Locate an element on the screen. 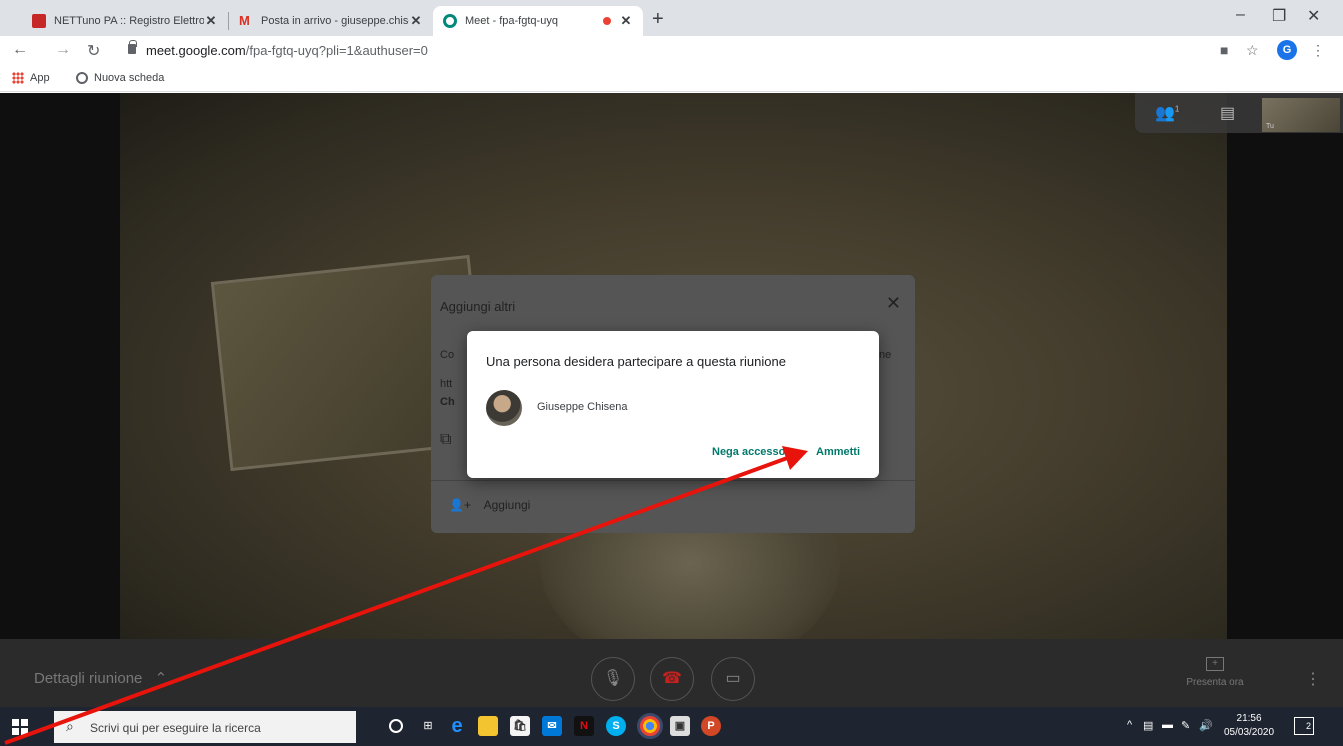 The height and width of the screenshot is (746, 1343). powerpoint-icon: P is located at coordinates (711, 726).